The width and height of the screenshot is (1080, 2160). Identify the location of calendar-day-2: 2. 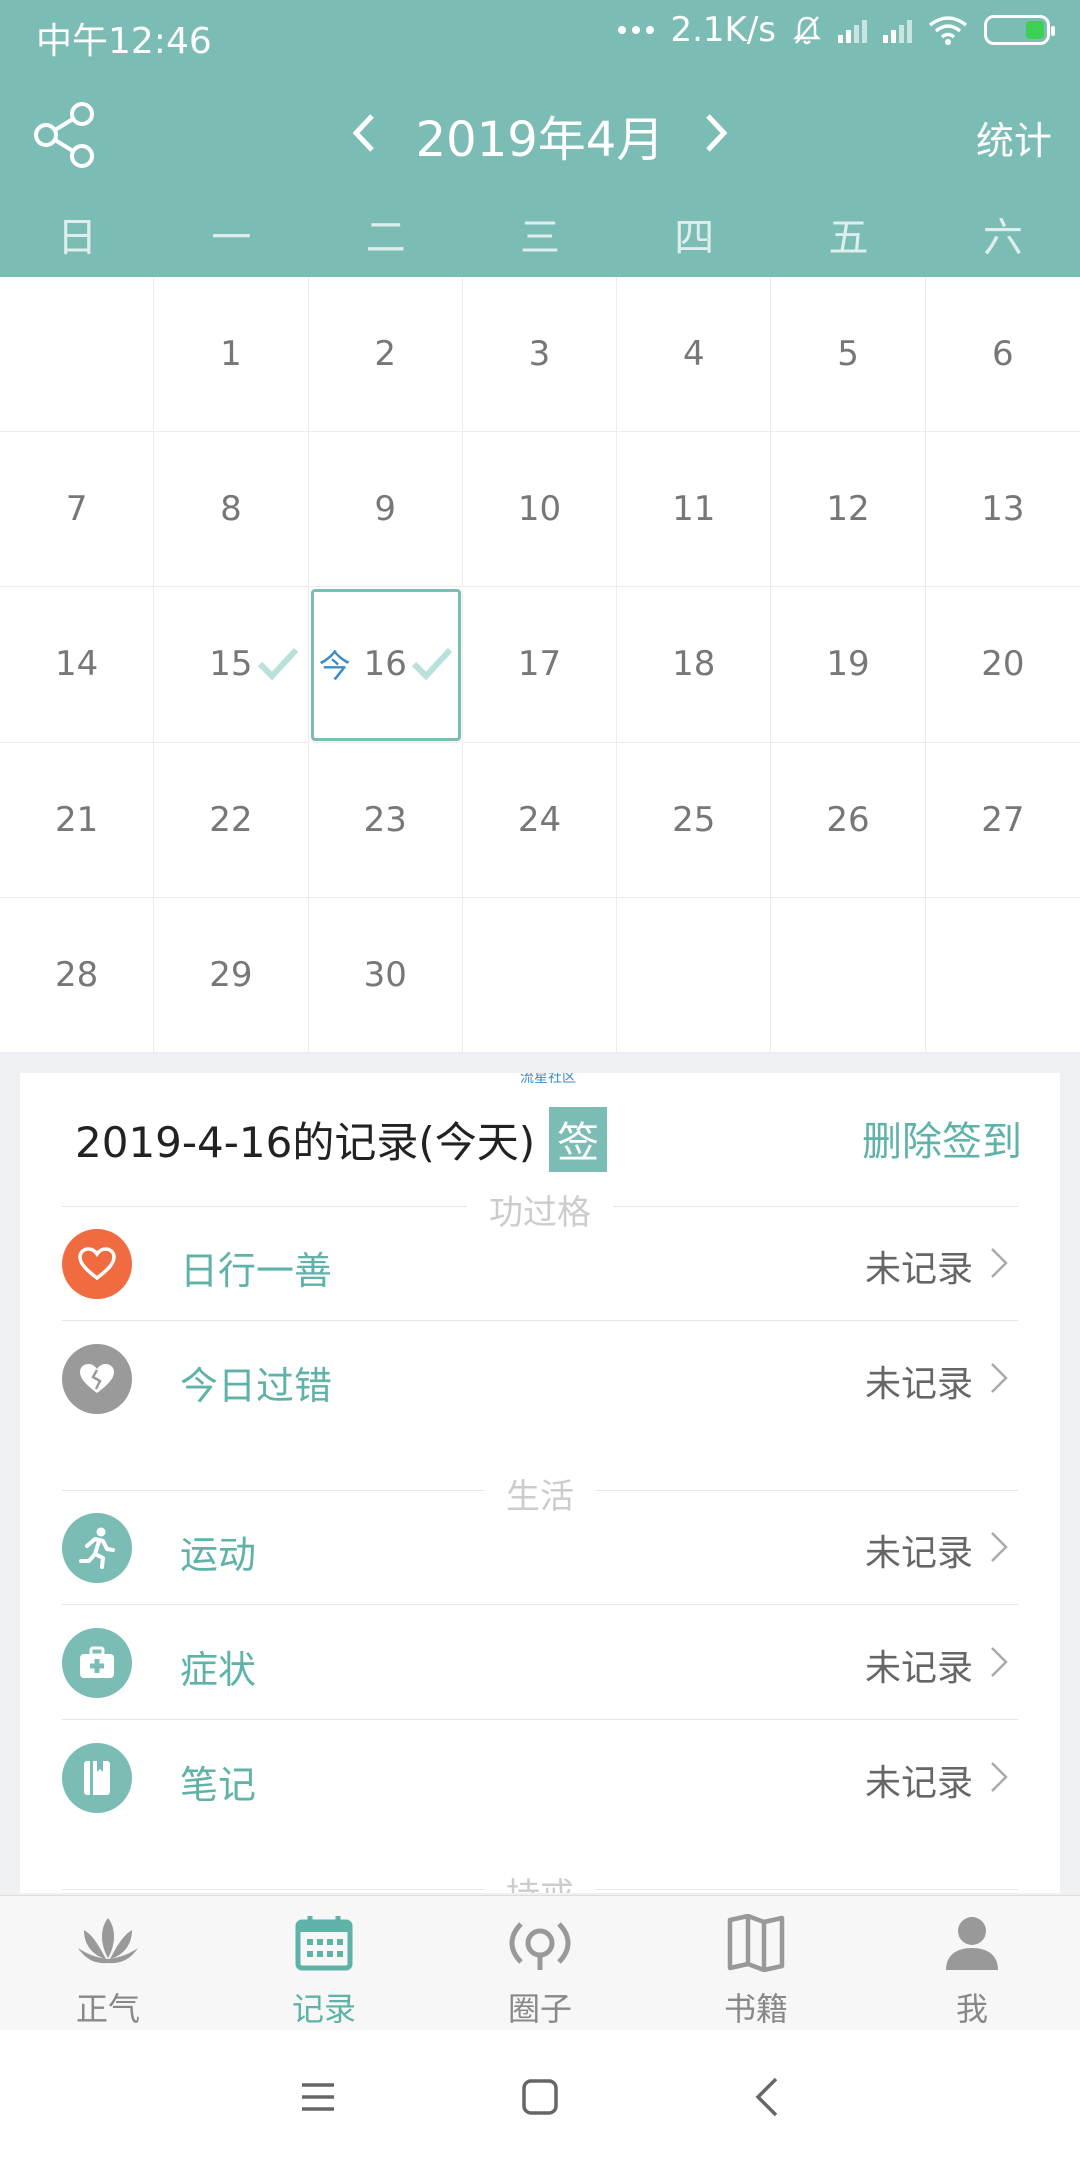
(385, 355).